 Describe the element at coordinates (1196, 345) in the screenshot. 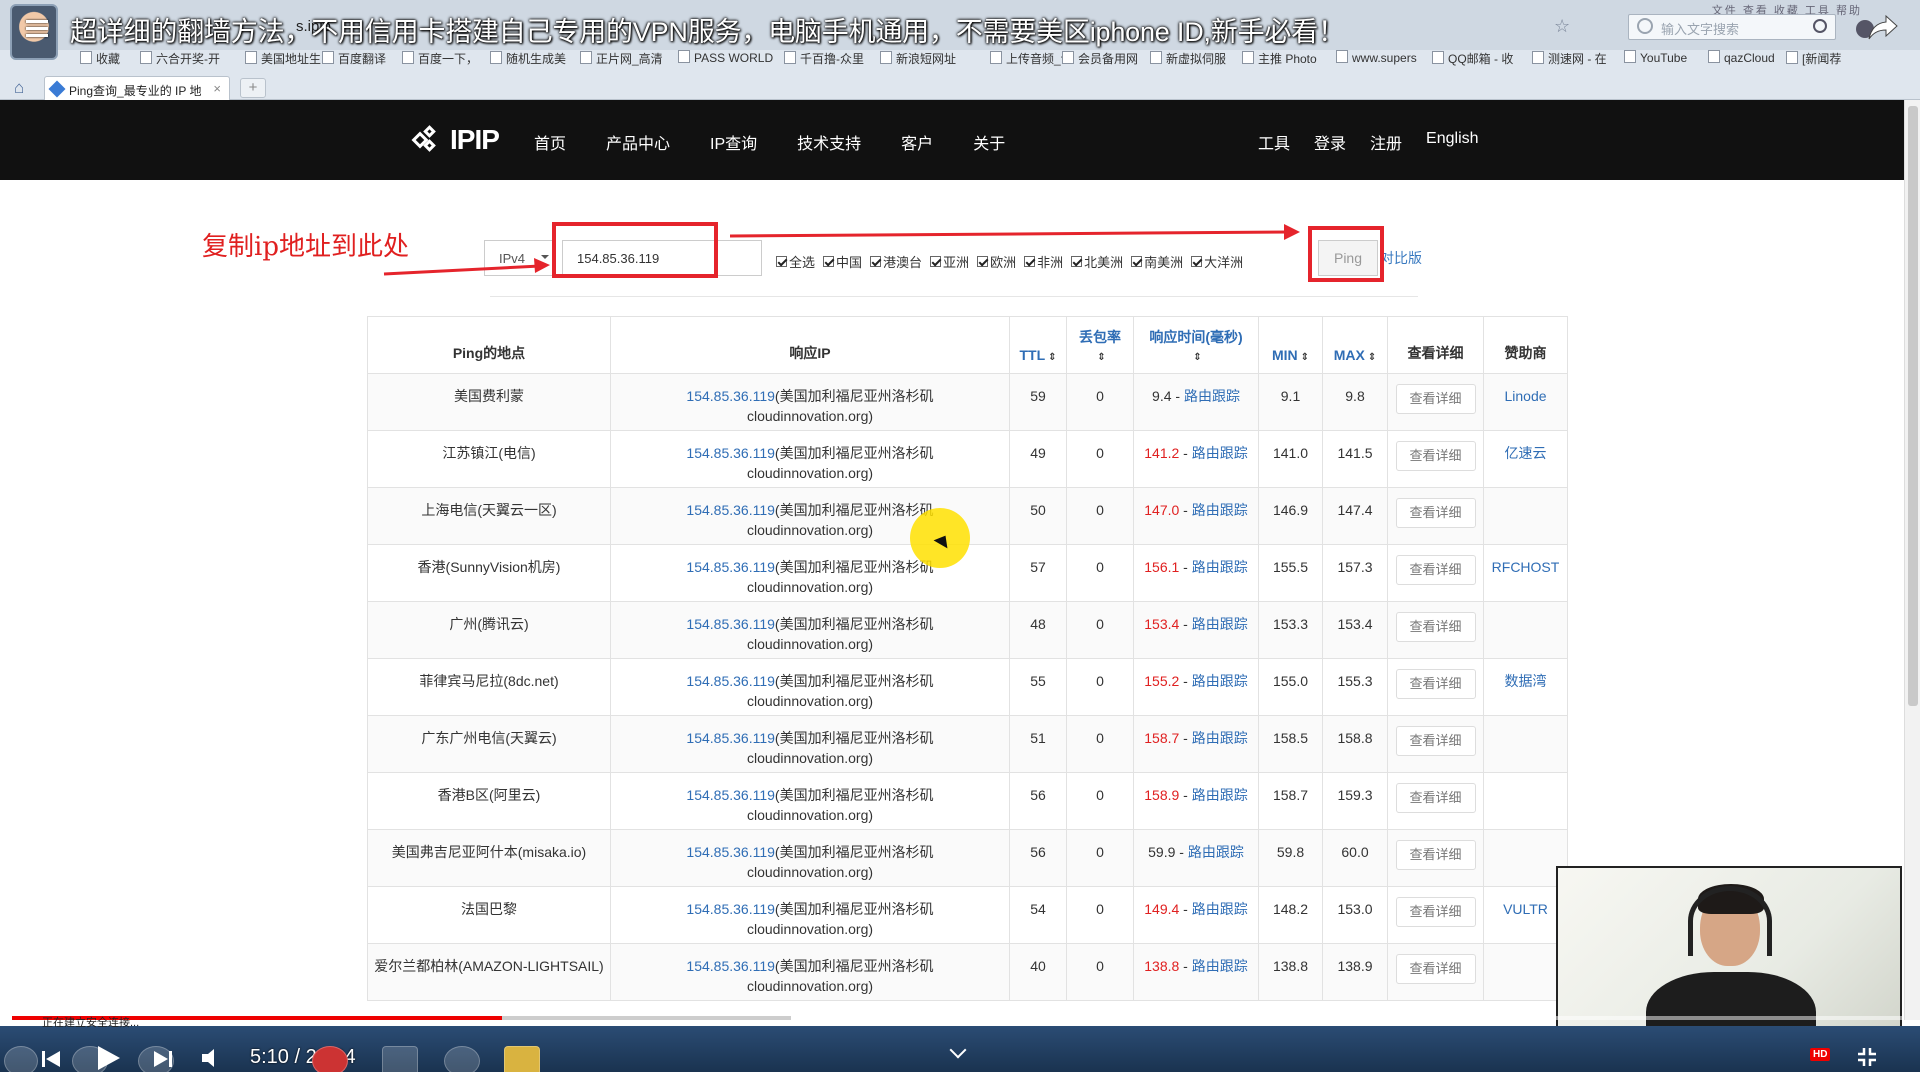

I see `col-response-time: 响应时间(毫秒) ⇕` at that location.